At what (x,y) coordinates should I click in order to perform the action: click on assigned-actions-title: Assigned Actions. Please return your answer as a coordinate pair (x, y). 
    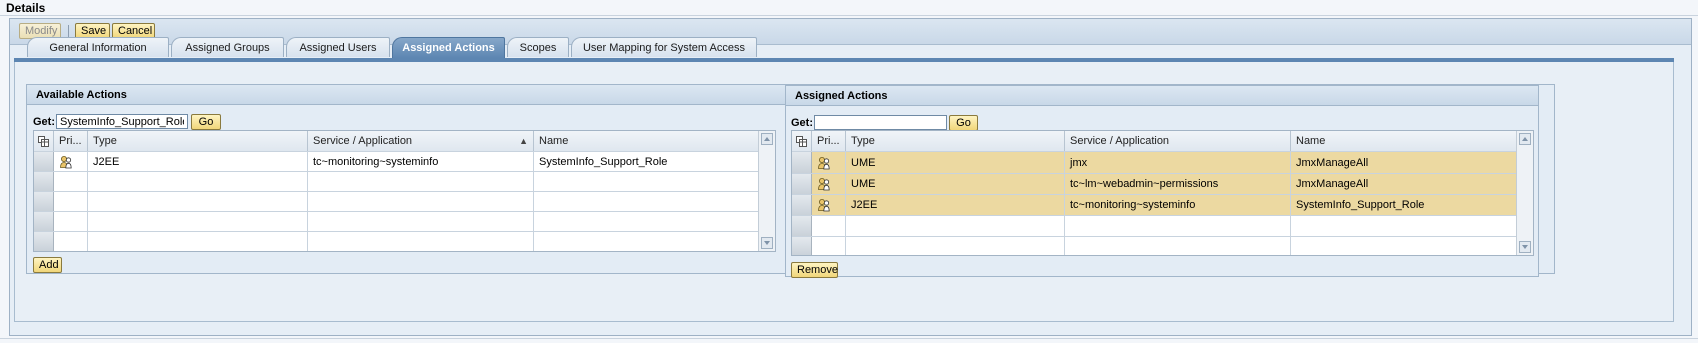
    Looking at the image, I should click on (1162, 96).